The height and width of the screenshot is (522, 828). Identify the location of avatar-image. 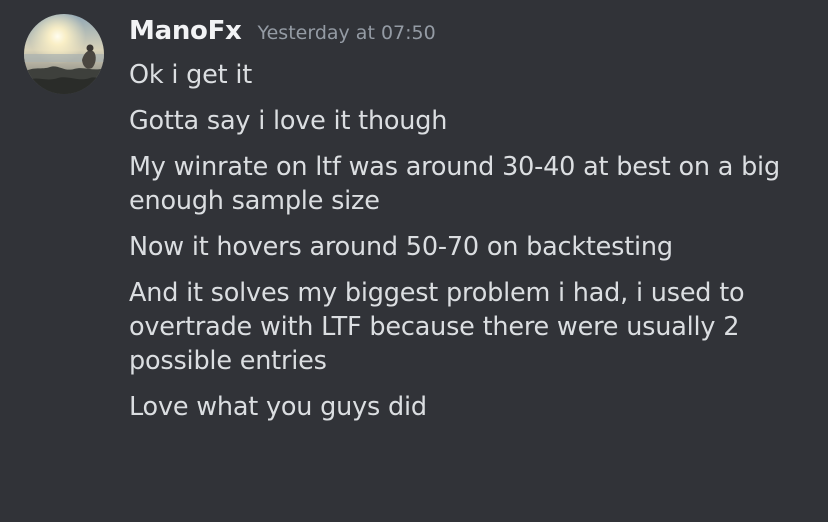
(64, 54).